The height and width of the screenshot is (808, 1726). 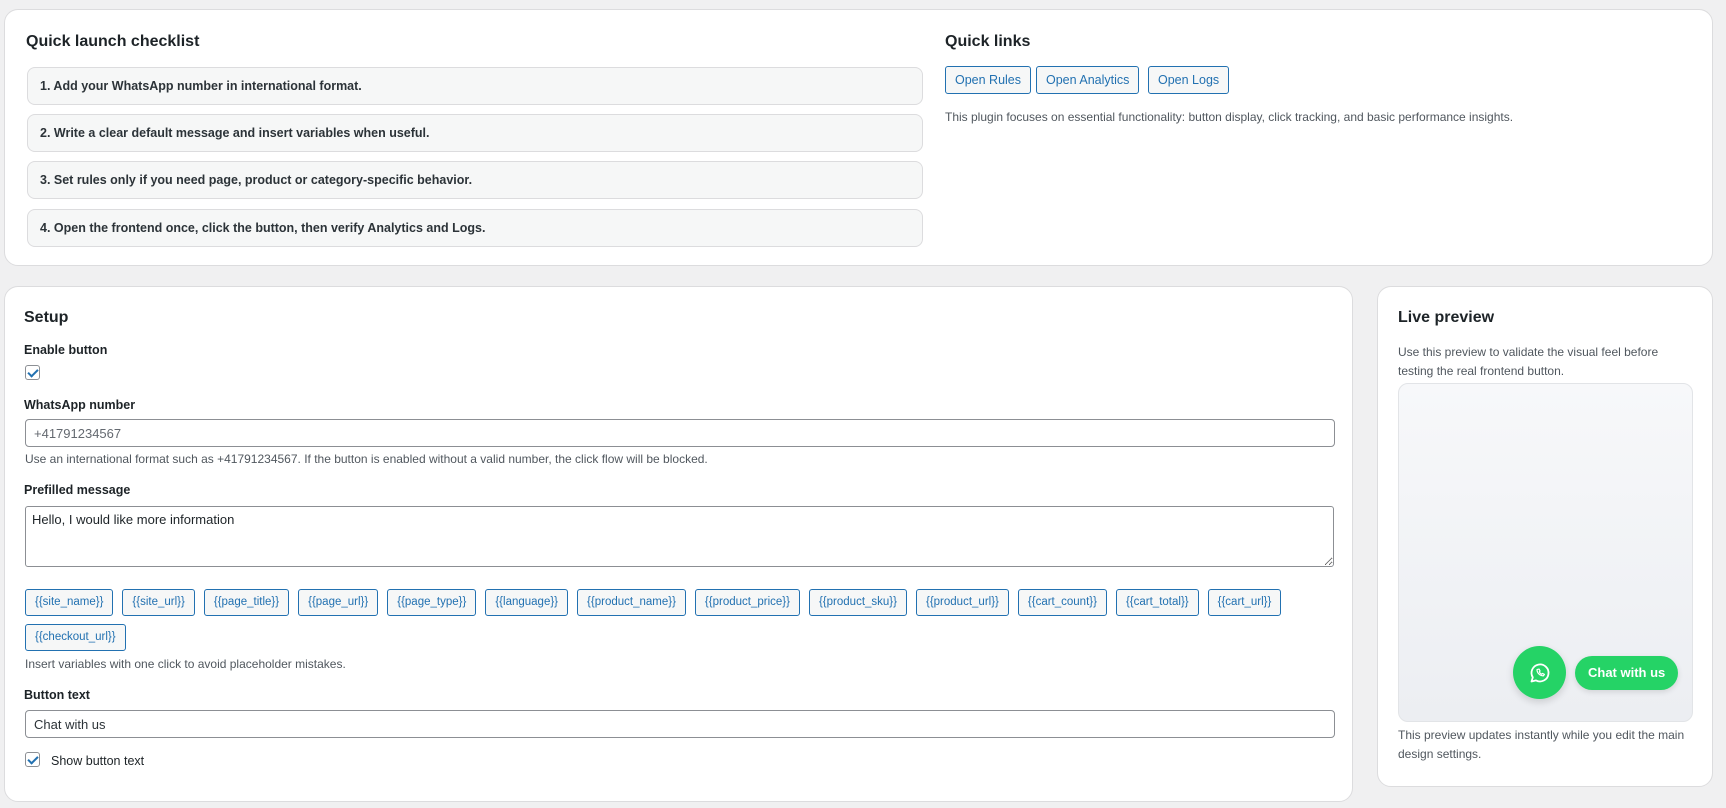 What do you see at coordinates (1627, 673) in the screenshot?
I see `preview-chat-button: Chat with us` at bounding box center [1627, 673].